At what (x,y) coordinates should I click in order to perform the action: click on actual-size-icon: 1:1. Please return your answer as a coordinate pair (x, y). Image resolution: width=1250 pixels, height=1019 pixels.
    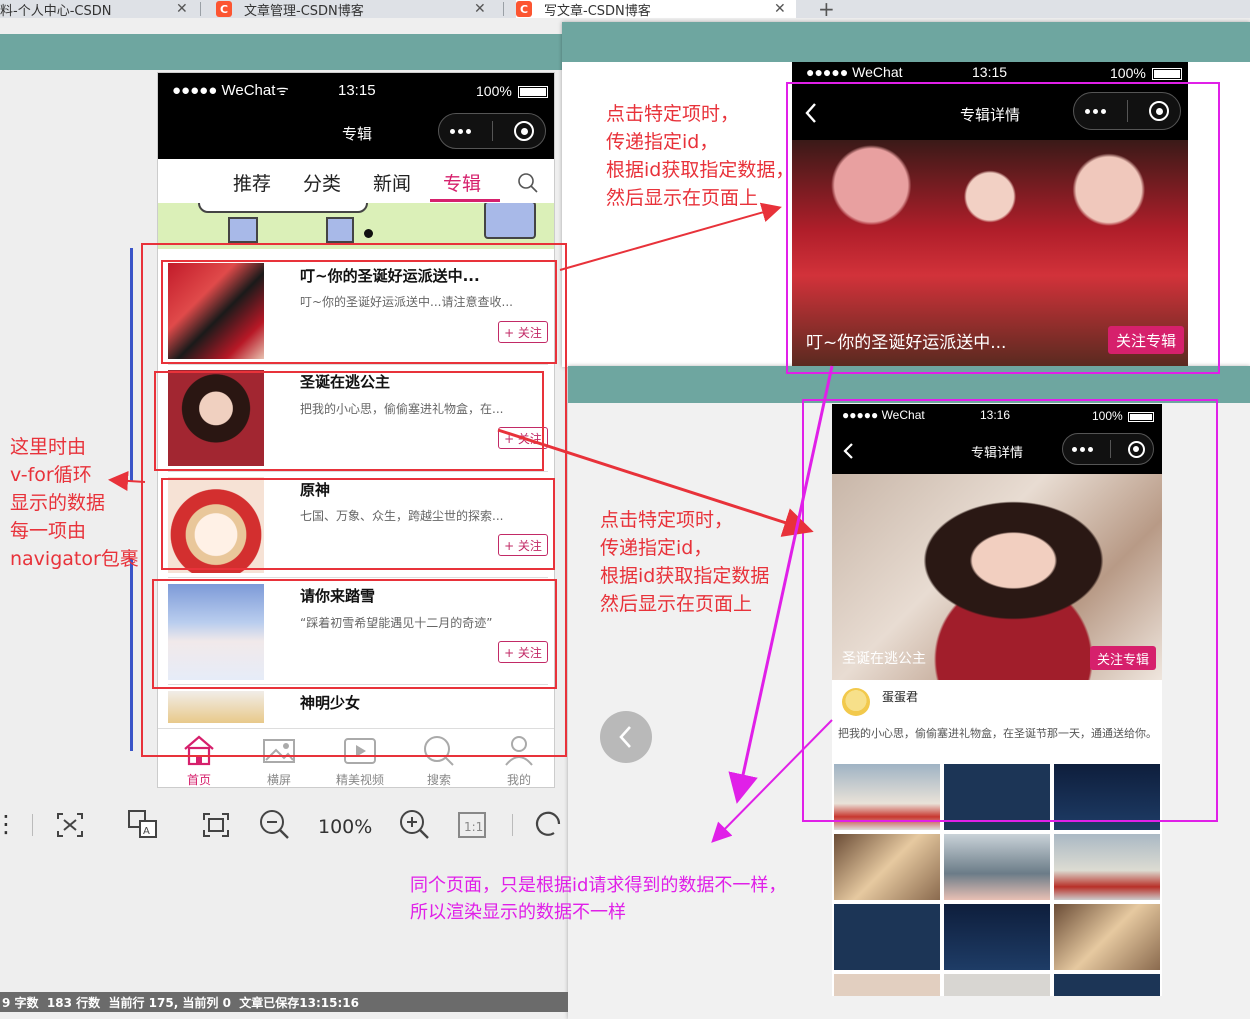
    Looking at the image, I should click on (472, 825).